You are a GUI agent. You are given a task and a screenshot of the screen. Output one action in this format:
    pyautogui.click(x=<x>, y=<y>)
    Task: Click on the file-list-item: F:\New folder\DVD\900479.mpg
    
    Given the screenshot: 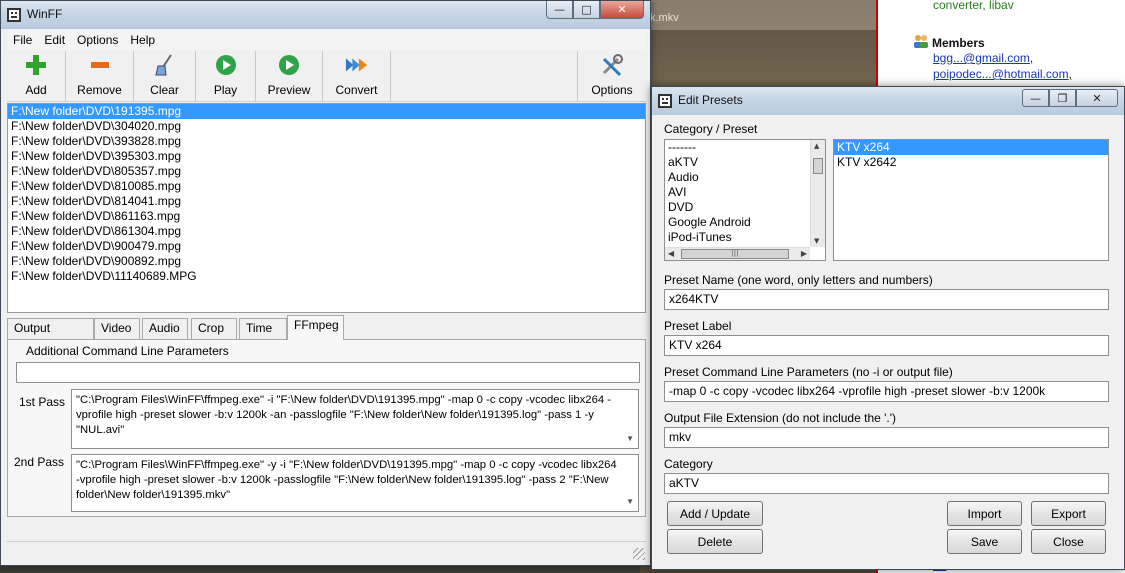 What is the action you would take?
    pyautogui.click(x=326, y=246)
    